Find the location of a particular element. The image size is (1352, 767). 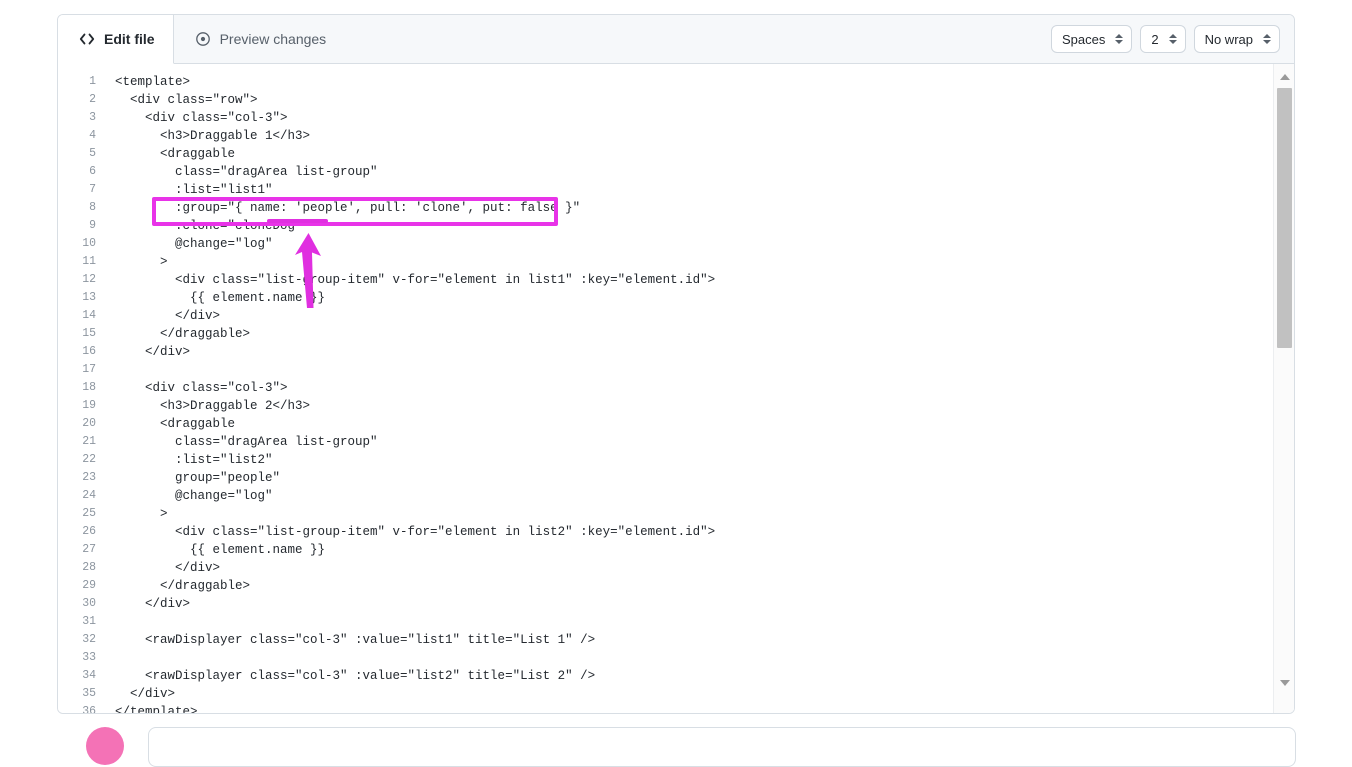

line-number: 12 is located at coordinates (89, 279).